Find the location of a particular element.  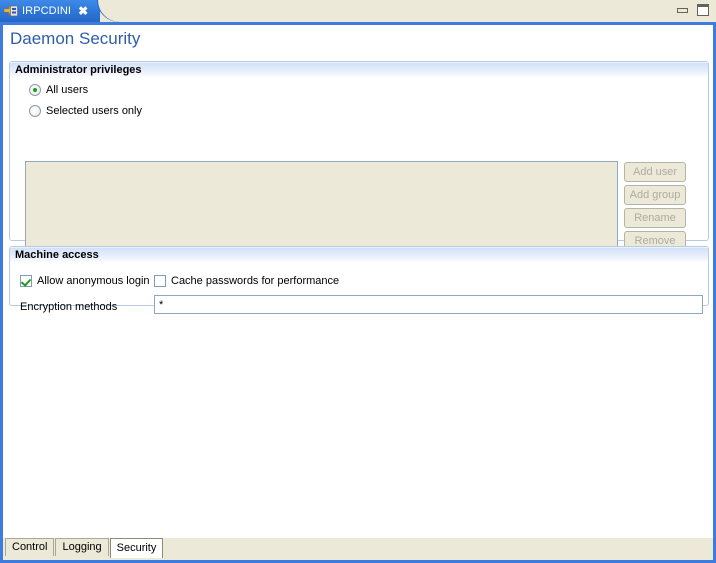

radio-selected-users-only-indicator is located at coordinates (35, 111).